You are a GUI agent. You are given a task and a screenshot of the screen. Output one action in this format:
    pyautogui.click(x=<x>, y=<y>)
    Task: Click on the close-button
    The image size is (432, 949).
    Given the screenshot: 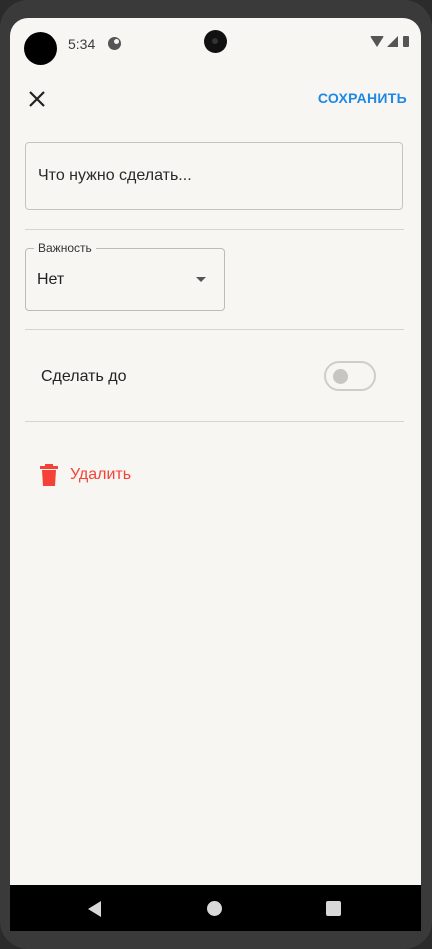 What is the action you would take?
    pyautogui.click(x=37, y=99)
    